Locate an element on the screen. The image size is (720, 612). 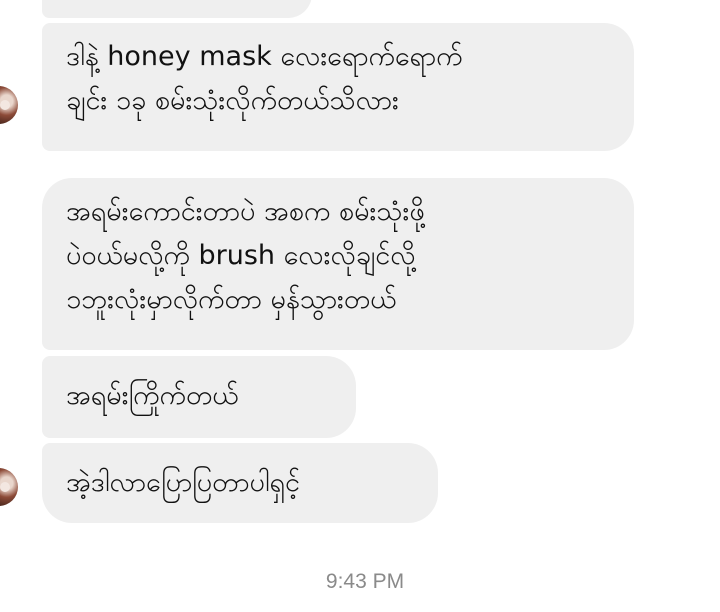
message-line: အရမ်းကြိုက်တယ် is located at coordinates (152, 395).